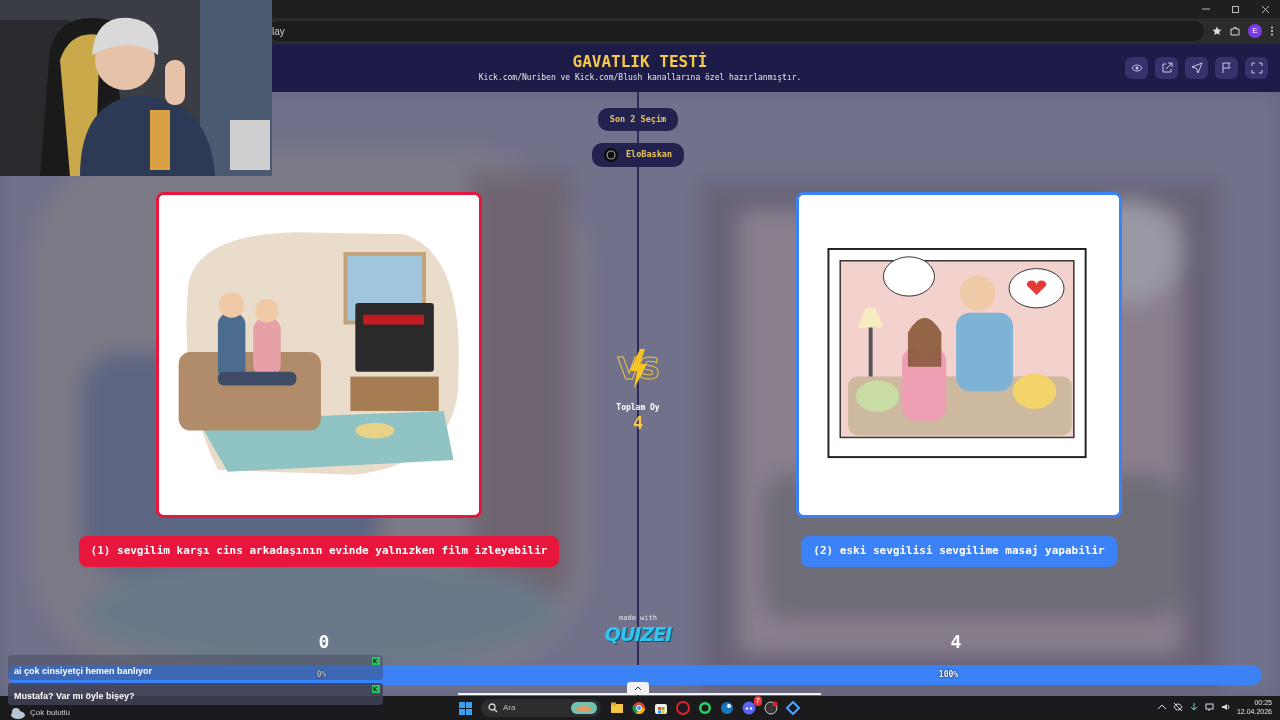  Describe the element at coordinates (757, 701) in the screenshot. I see `notification-badge: 7` at that location.